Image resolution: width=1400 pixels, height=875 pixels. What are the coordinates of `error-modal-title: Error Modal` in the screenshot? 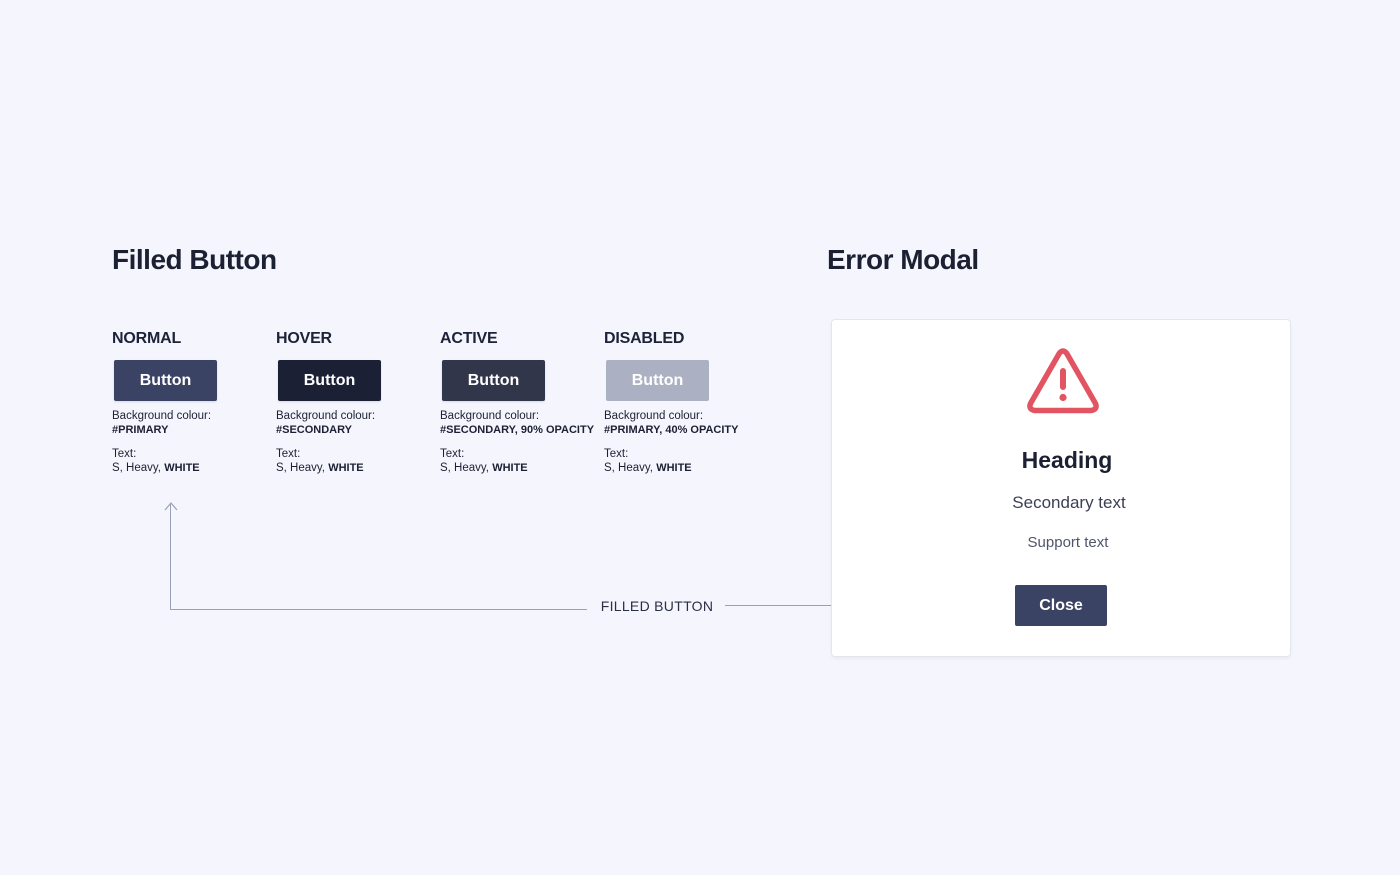 It's located at (903, 259).